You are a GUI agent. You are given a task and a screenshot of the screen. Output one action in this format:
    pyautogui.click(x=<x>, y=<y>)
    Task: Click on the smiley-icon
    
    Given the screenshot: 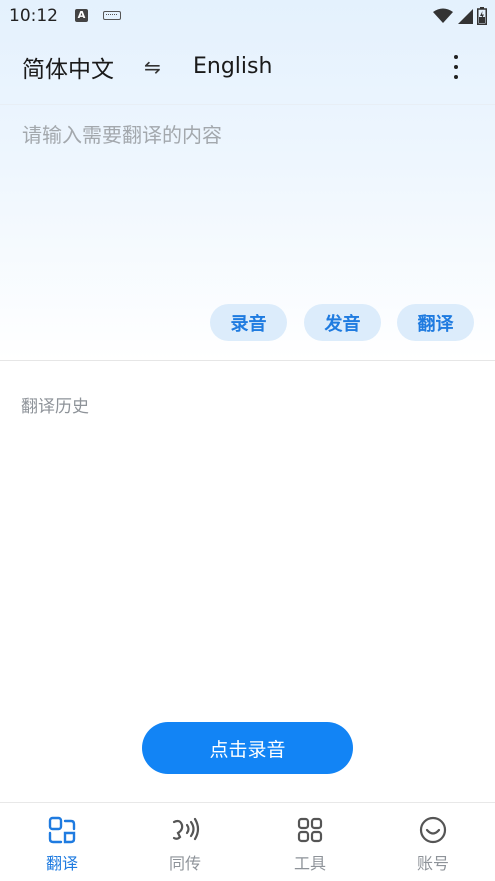 What is the action you would take?
    pyautogui.click(x=433, y=830)
    